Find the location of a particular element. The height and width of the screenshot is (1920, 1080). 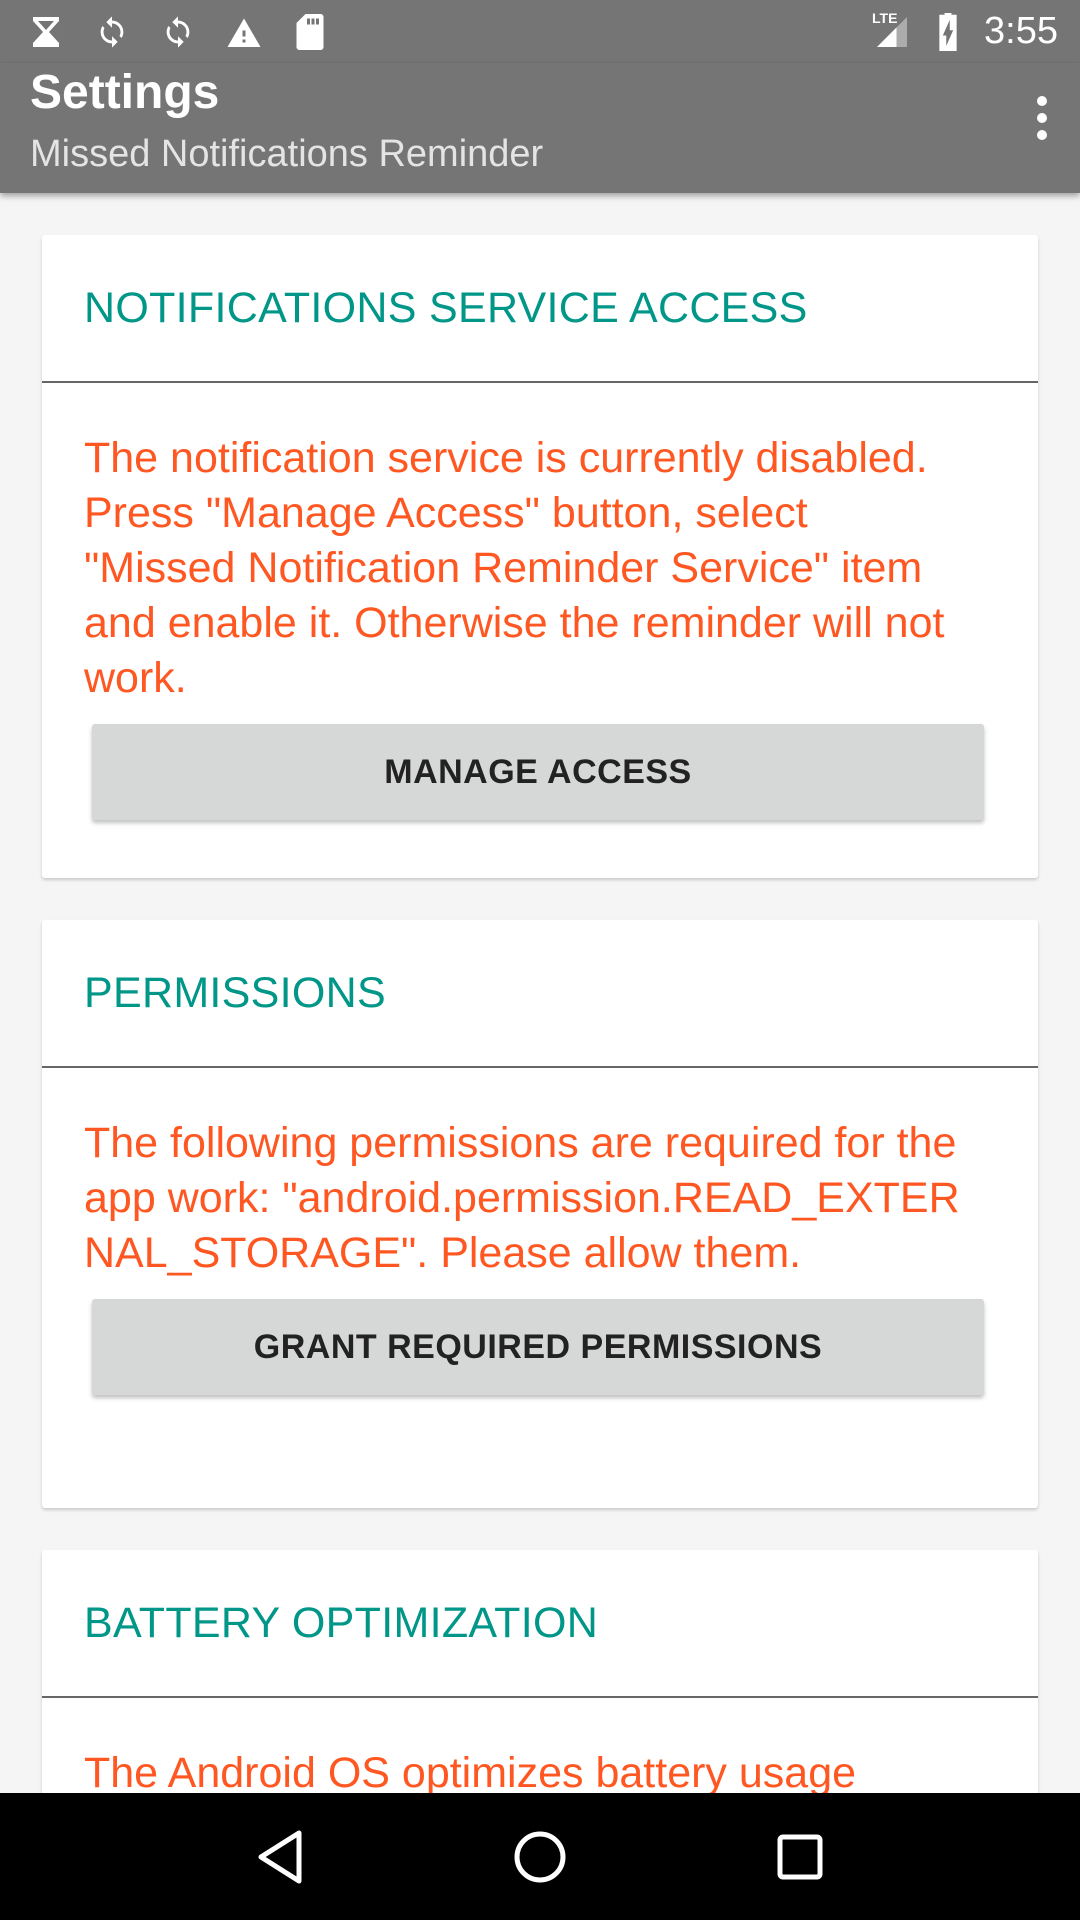

manage-access-button: MANAGE ACCESS is located at coordinates (538, 772).